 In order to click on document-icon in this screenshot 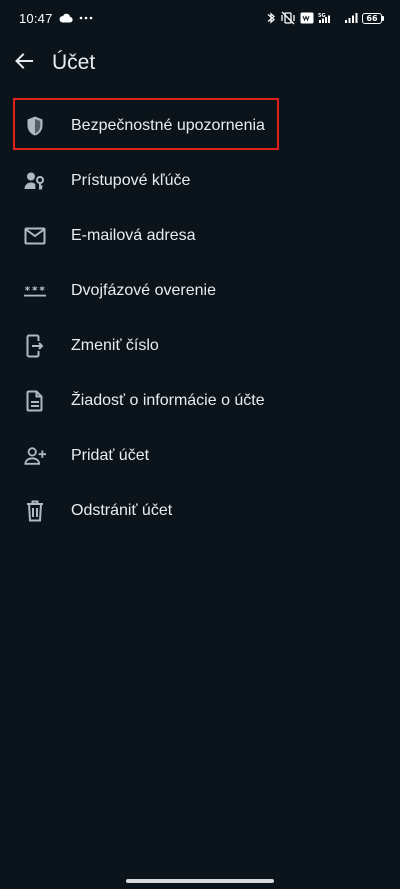, I will do `click(35, 401)`.